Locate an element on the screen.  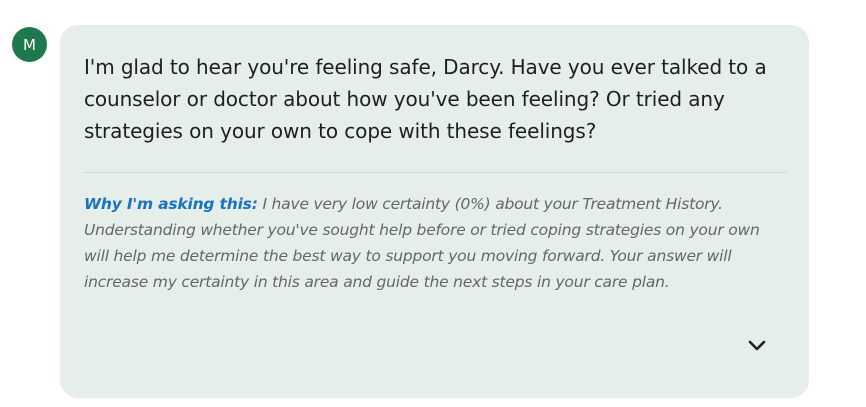
avatar-initial: M is located at coordinates (29, 44).